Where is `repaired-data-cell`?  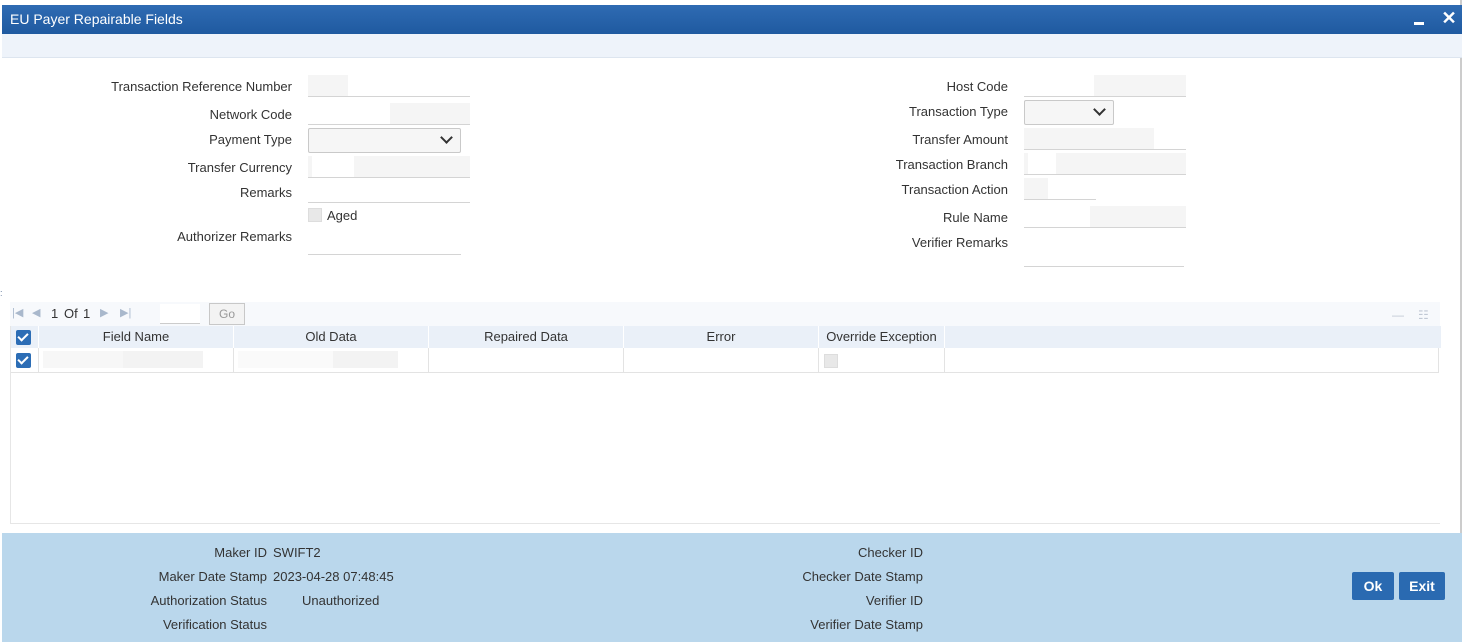
repaired-data-cell is located at coordinates (526, 360).